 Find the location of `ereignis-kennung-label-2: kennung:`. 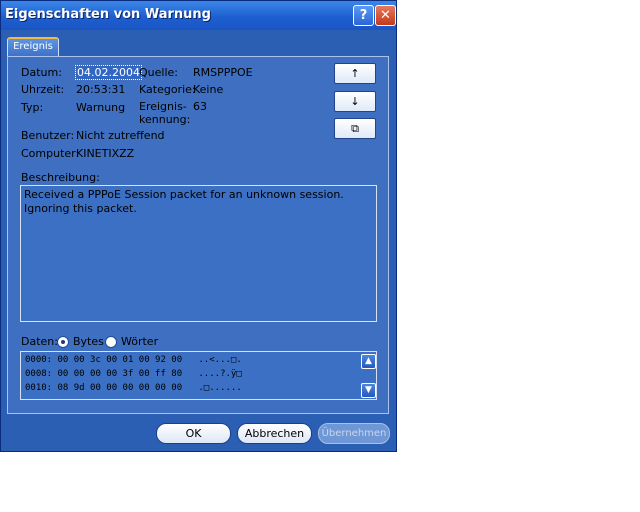

ereignis-kennung-label-2: kennung: is located at coordinates (165, 119).